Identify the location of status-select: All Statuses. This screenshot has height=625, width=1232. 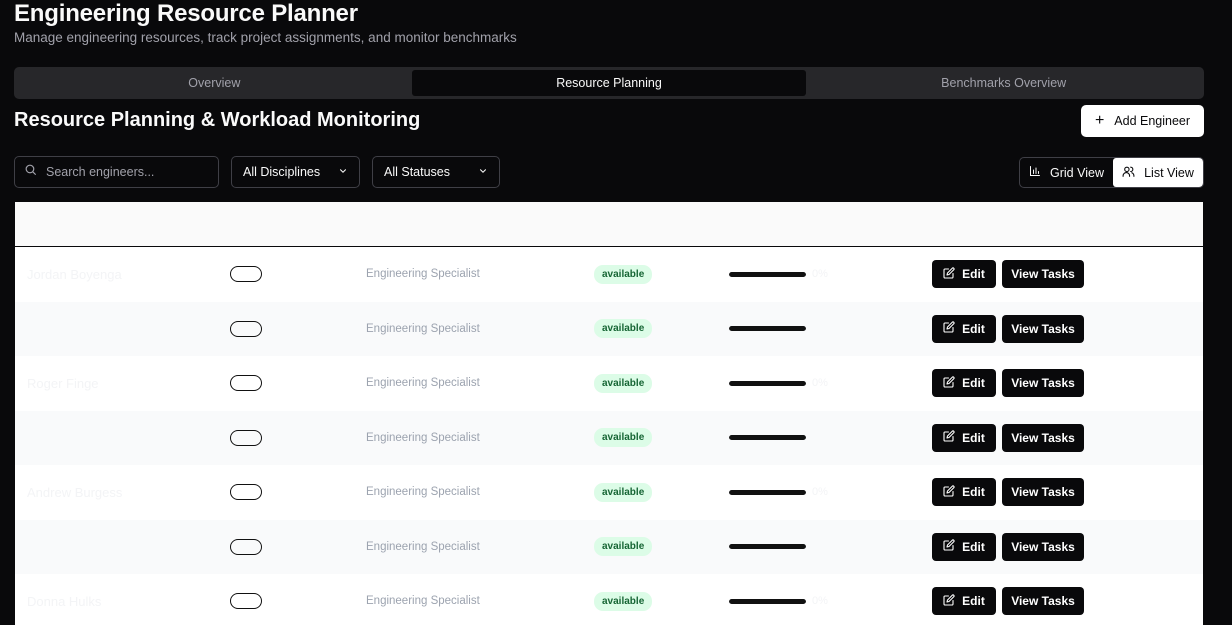
(436, 172).